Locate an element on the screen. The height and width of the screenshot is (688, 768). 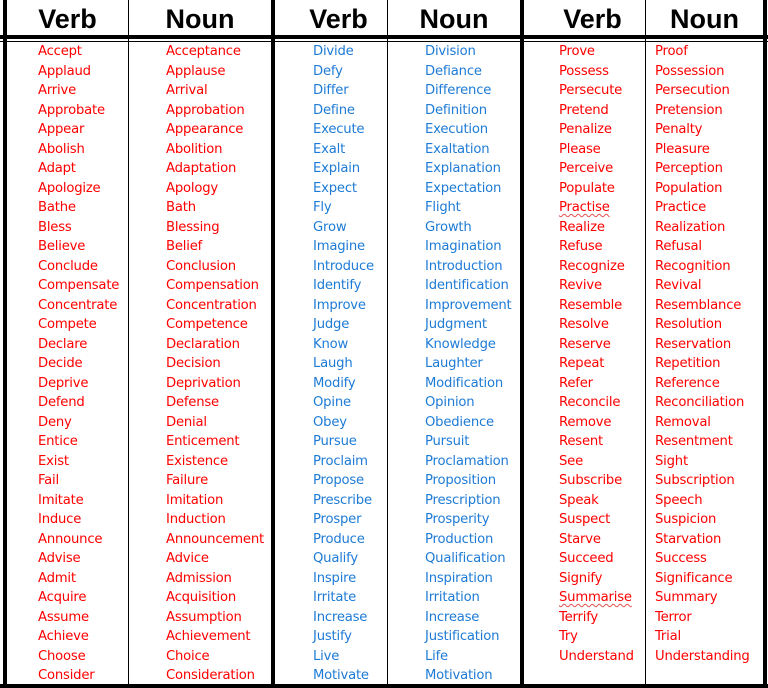
header-noun-2: Noun is located at coordinates (454, 19).